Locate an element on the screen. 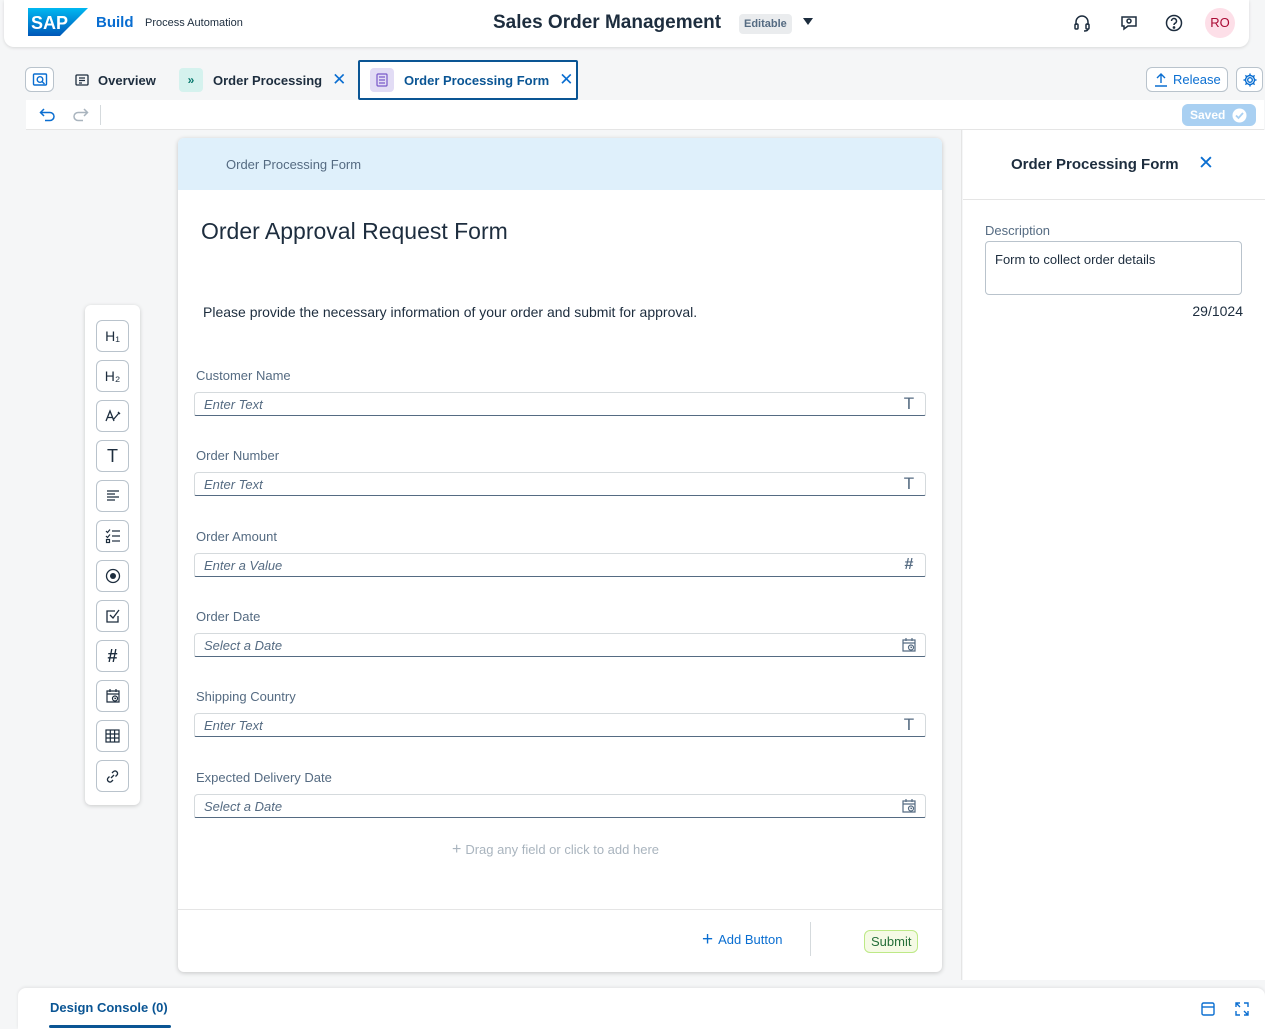  add-button-label: Add Button is located at coordinates (750, 939).